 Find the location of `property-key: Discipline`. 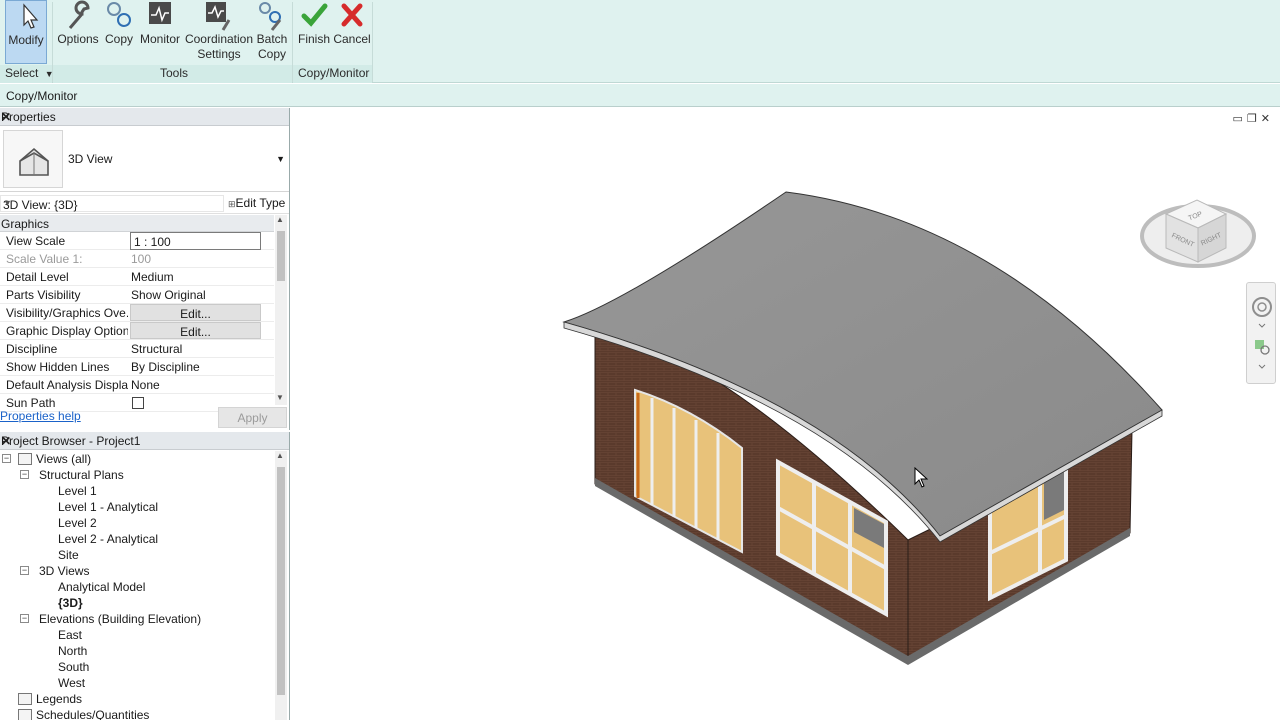

property-key: Discipline is located at coordinates (32, 349).